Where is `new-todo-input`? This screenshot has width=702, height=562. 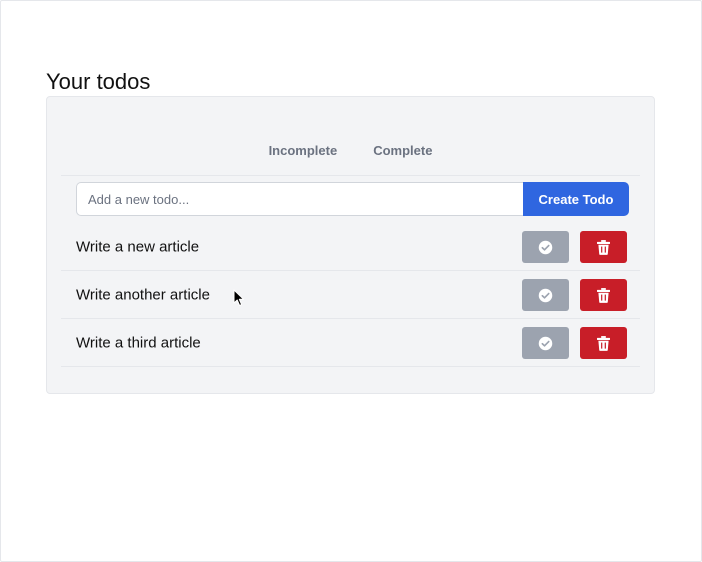
new-todo-input is located at coordinates (299, 199).